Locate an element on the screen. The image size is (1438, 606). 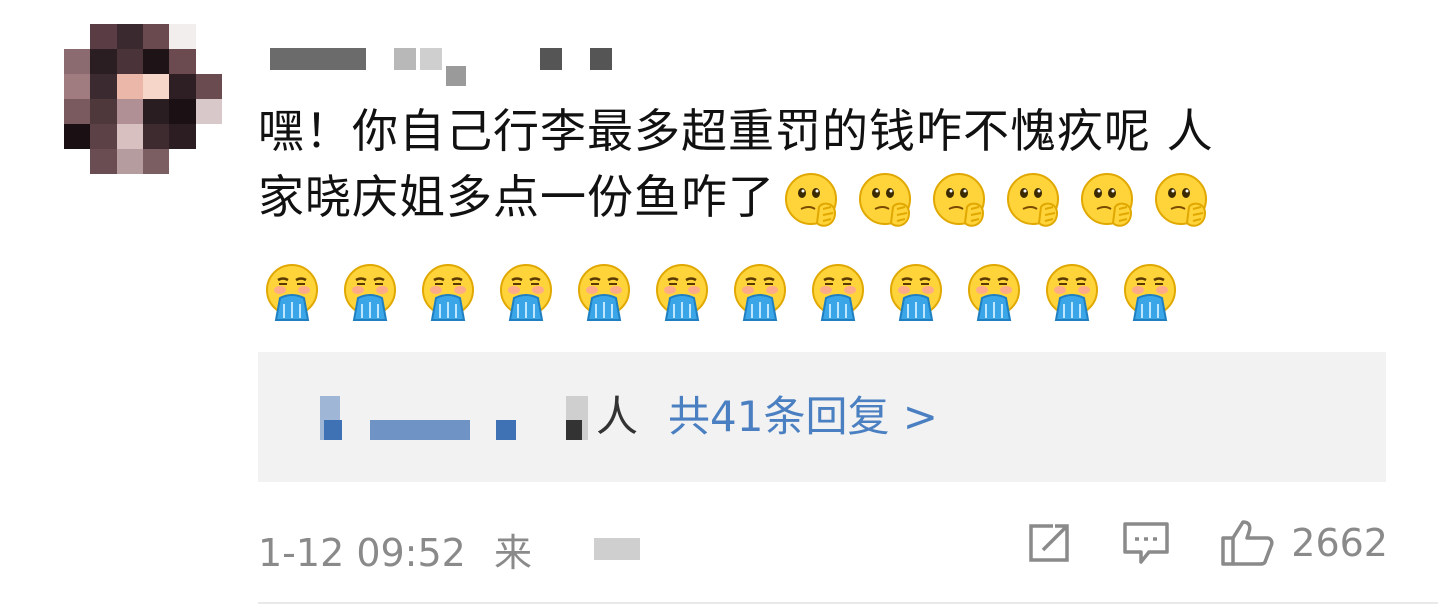
thinking-emoji-group is located at coordinates (1005, 198).